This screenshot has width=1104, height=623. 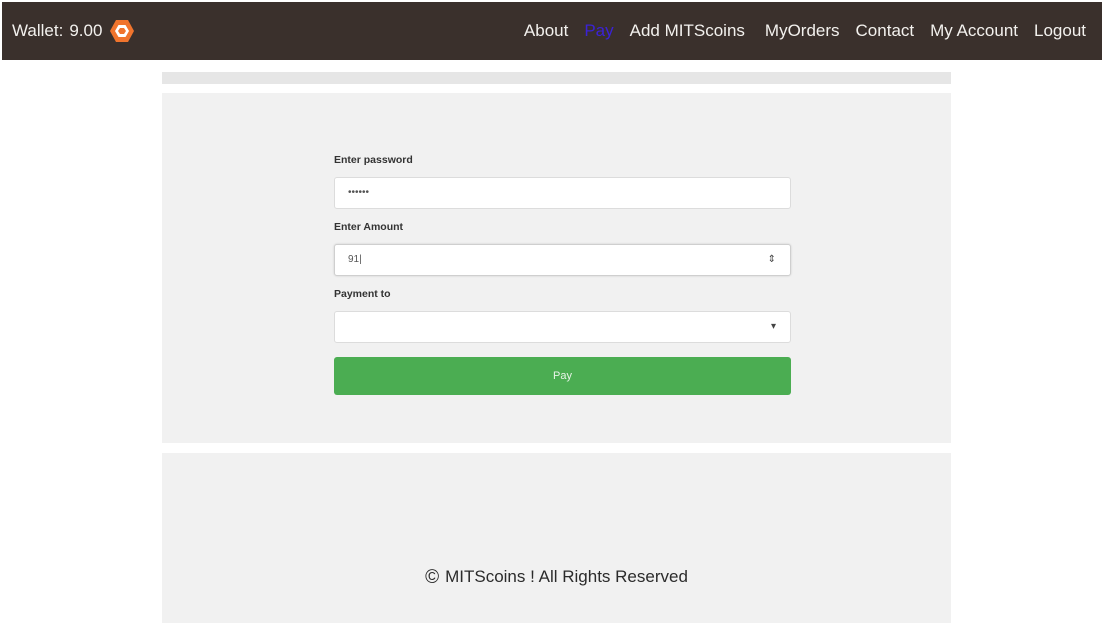 I want to click on copyright-label: MITScoins ! All Rights Reserved, so click(x=566, y=576).